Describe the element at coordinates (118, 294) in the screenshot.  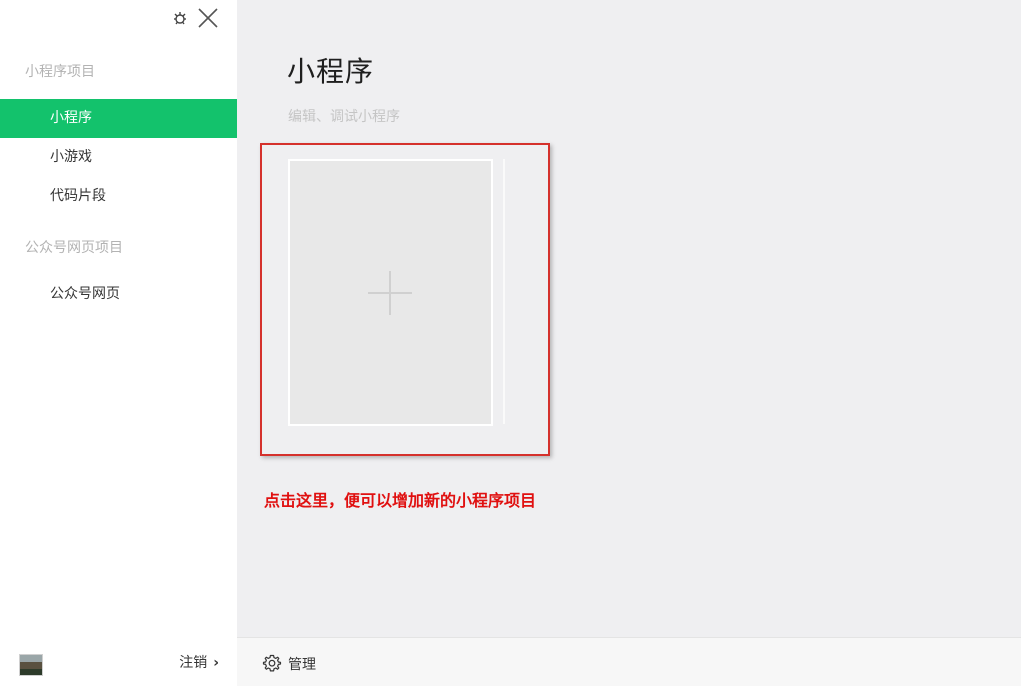
I see `sidebar-item-official-webpage: 公众号网页` at that location.